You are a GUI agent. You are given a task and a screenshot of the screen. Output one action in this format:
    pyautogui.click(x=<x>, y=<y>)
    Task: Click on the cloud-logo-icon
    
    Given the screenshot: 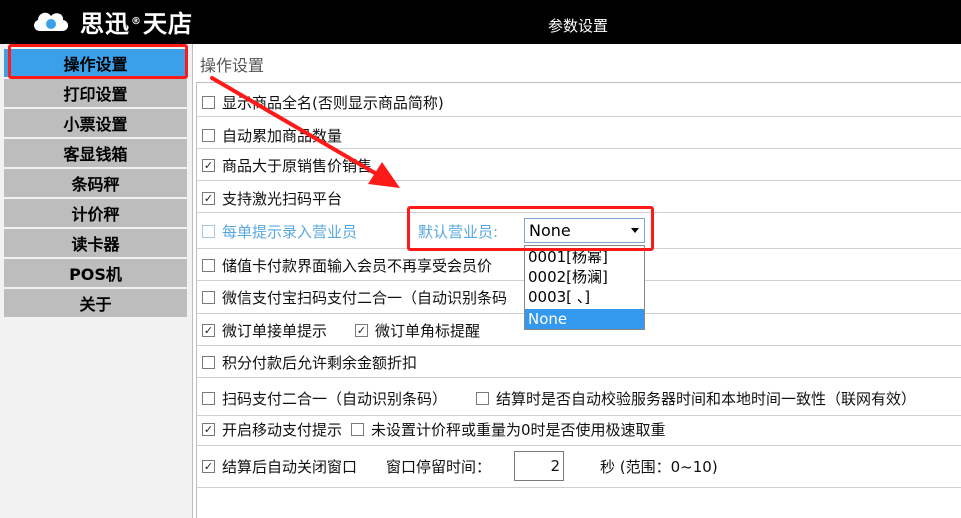 What is the action you would take?
    pyautogui.click(x=51, y=21)
    